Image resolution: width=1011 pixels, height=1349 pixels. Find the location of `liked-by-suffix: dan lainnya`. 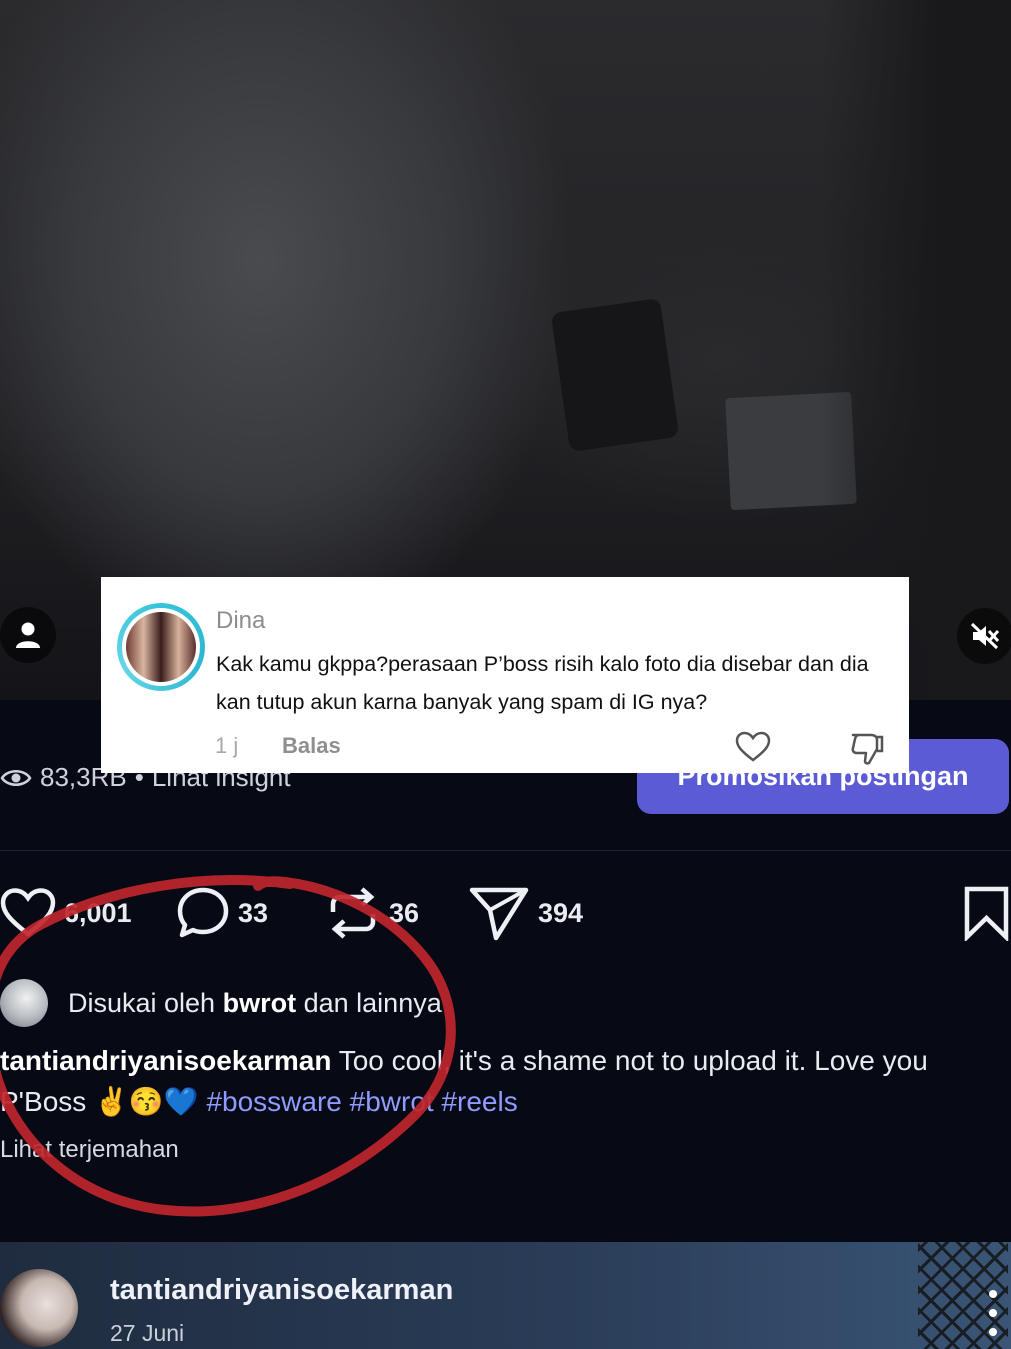

liked-by-suffix: dan lainnya is located at coordinates (372, 1002).